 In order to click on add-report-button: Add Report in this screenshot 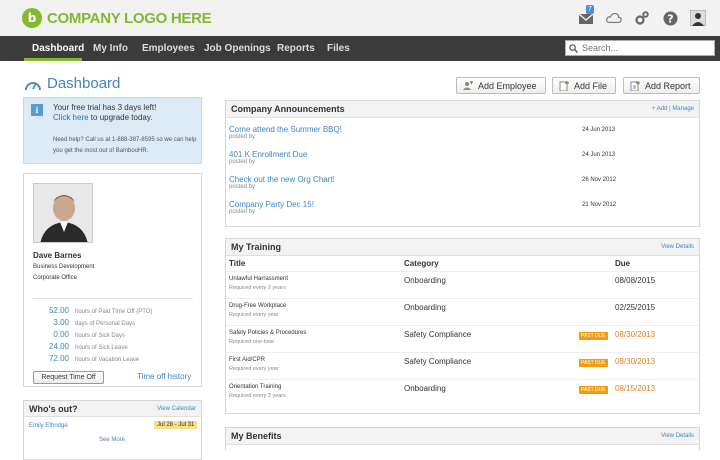, I will do `click(661, 85)`.